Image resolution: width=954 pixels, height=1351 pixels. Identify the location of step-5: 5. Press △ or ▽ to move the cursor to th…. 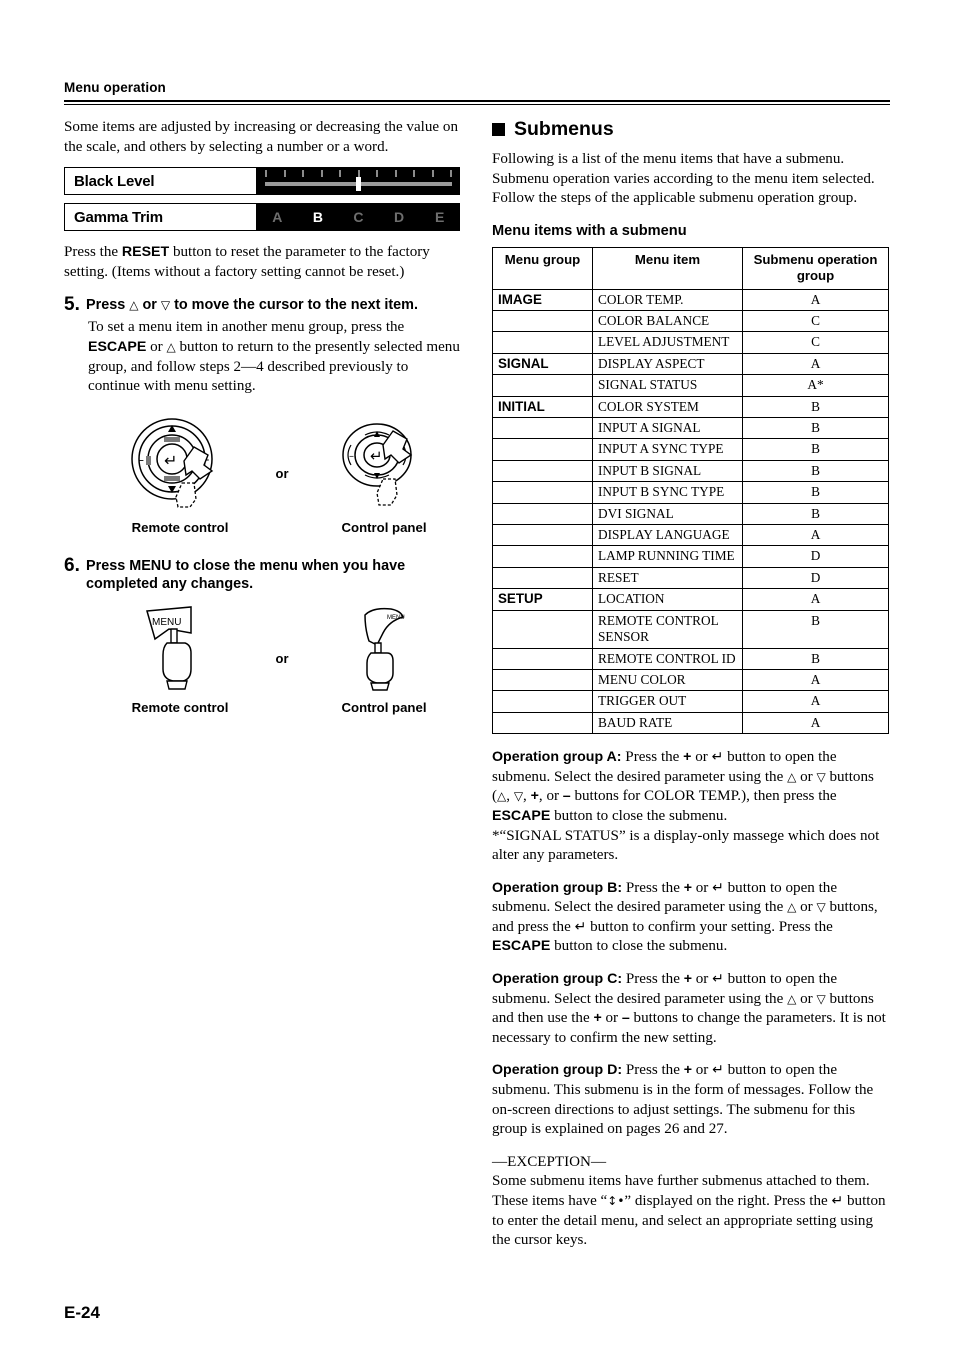
(262, 305).